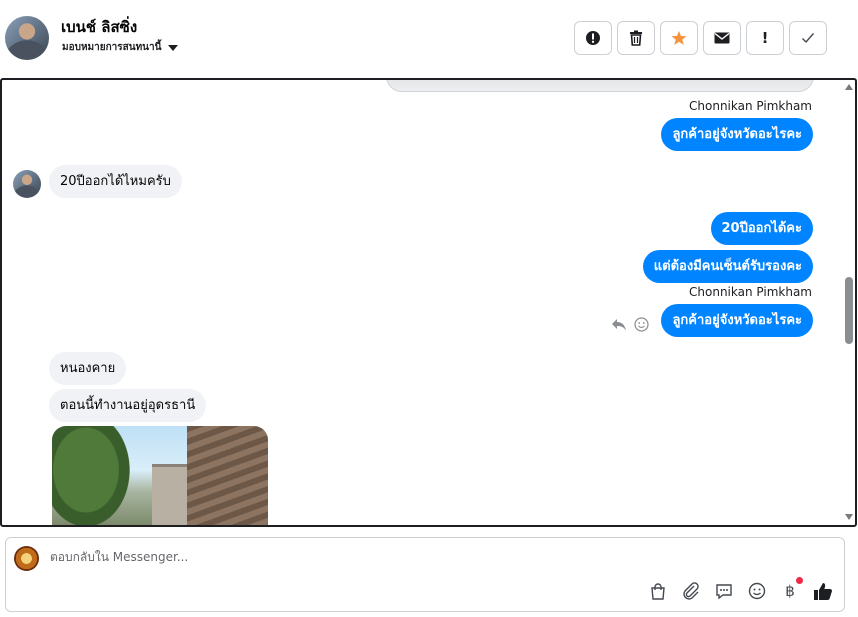 Image resolution: width=858 pixels, height=617 pixels. Describe the element at coordinates (88, 368) in the screenshot. I see `message-bubble-incoming: หนองคาย` at that location.